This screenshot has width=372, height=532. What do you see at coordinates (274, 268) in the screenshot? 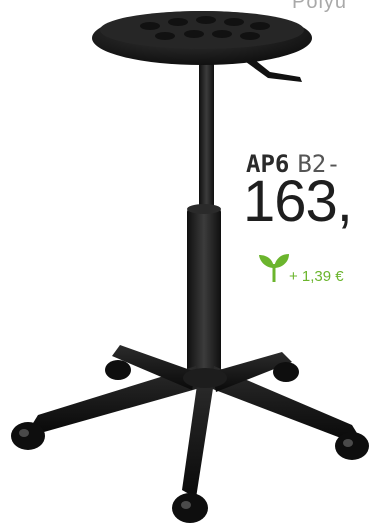
I see `leaf-sprout-icon` at bounding box center [274, 268].